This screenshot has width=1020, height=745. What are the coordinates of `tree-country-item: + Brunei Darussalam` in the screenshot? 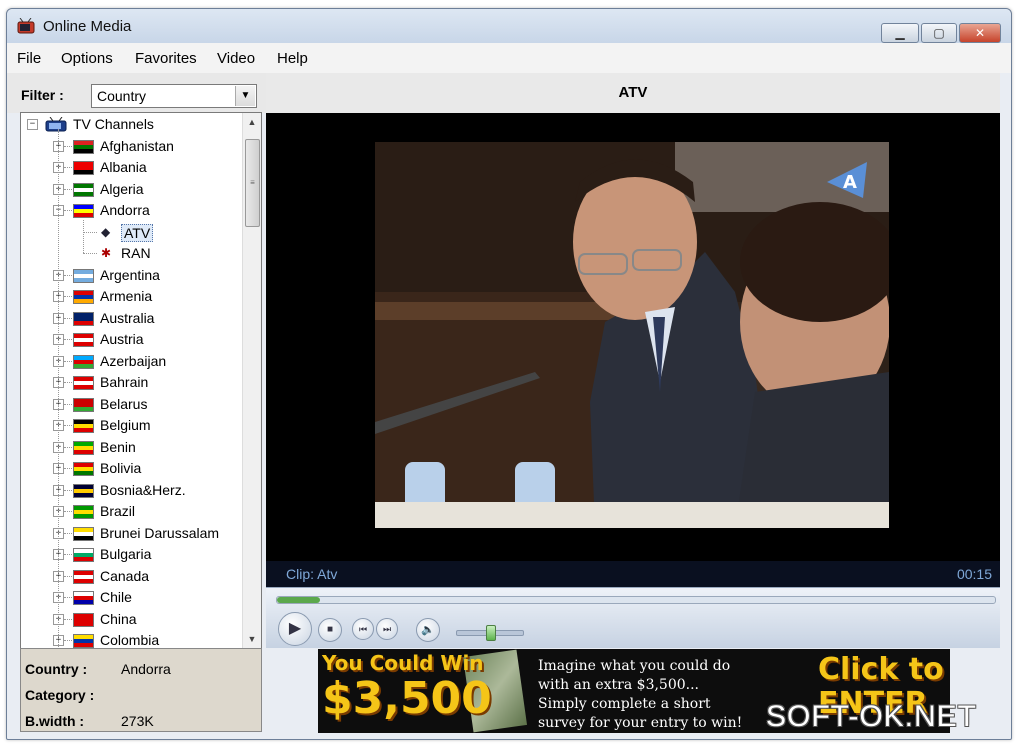 It's located at (131, 533).